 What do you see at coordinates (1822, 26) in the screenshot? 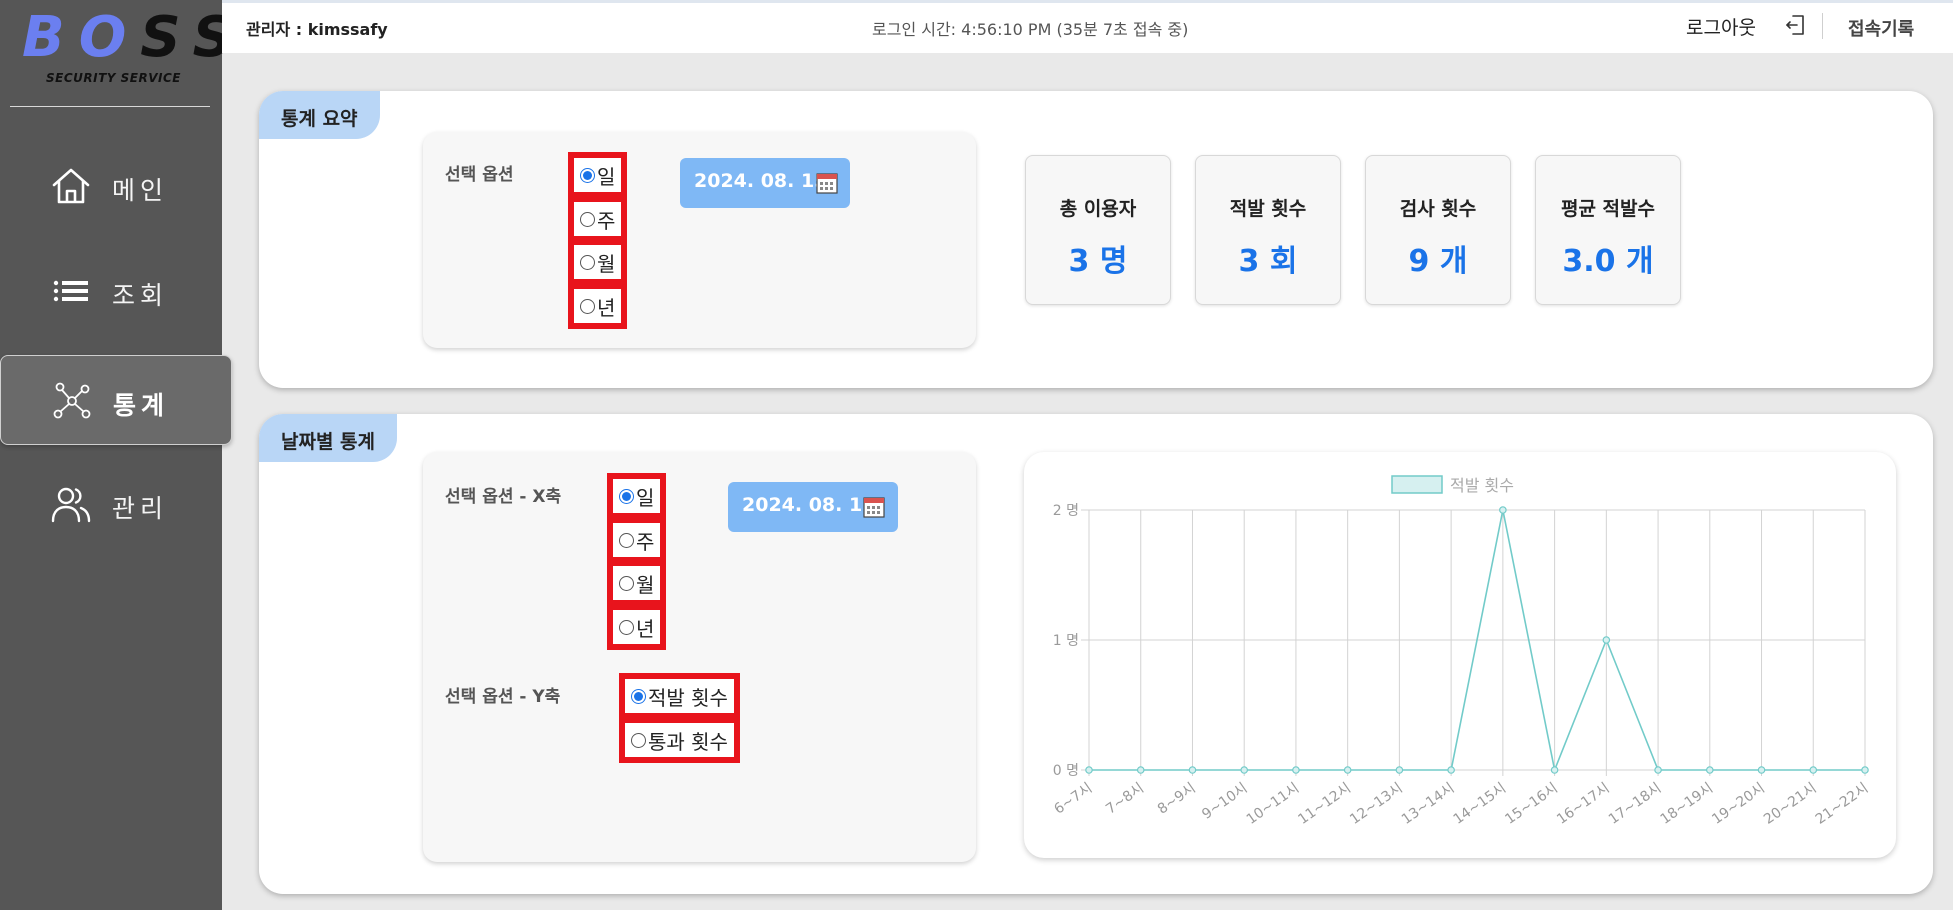
I see `header-divider` at bounding box center [1822, 26].